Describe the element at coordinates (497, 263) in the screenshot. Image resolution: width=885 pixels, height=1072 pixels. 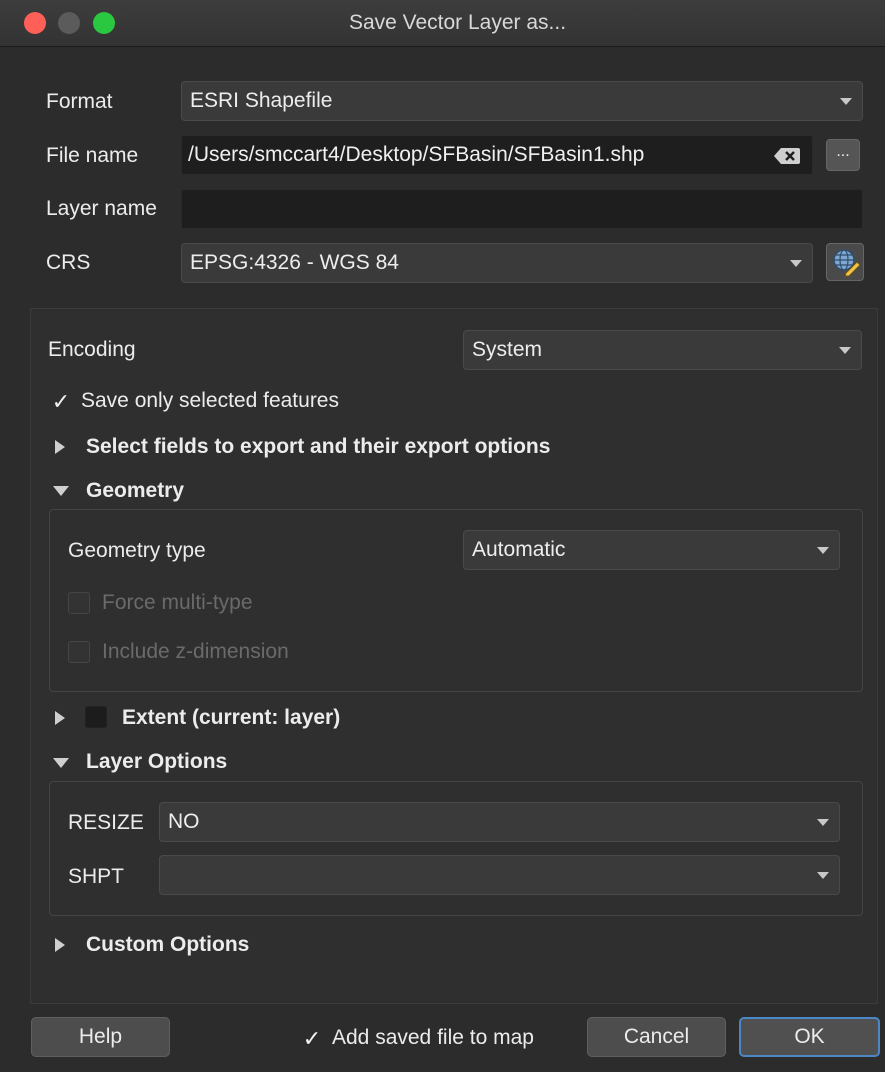
I see `crs-select: EPSG:4326 - WGS 84` at that location.